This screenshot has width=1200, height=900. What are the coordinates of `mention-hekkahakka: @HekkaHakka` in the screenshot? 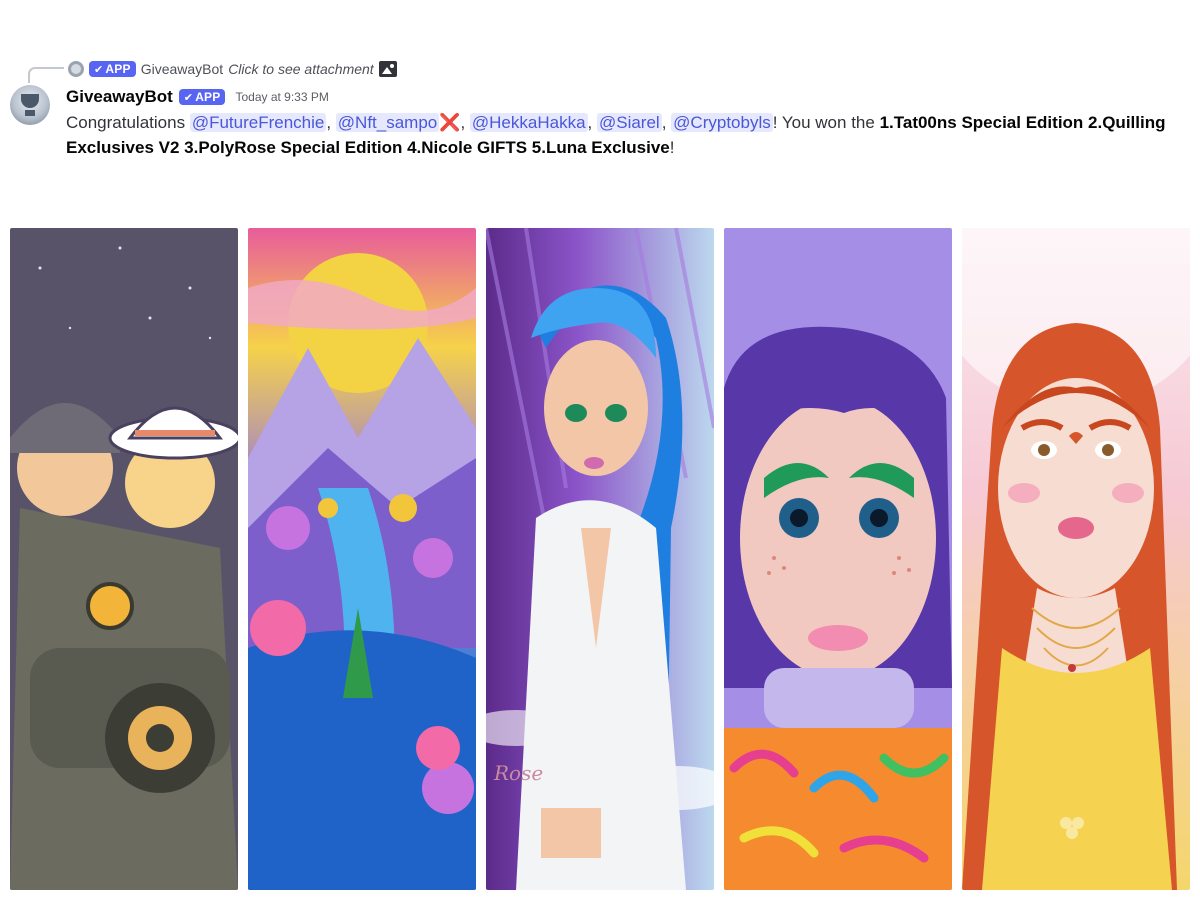 It's located at (528, 122).